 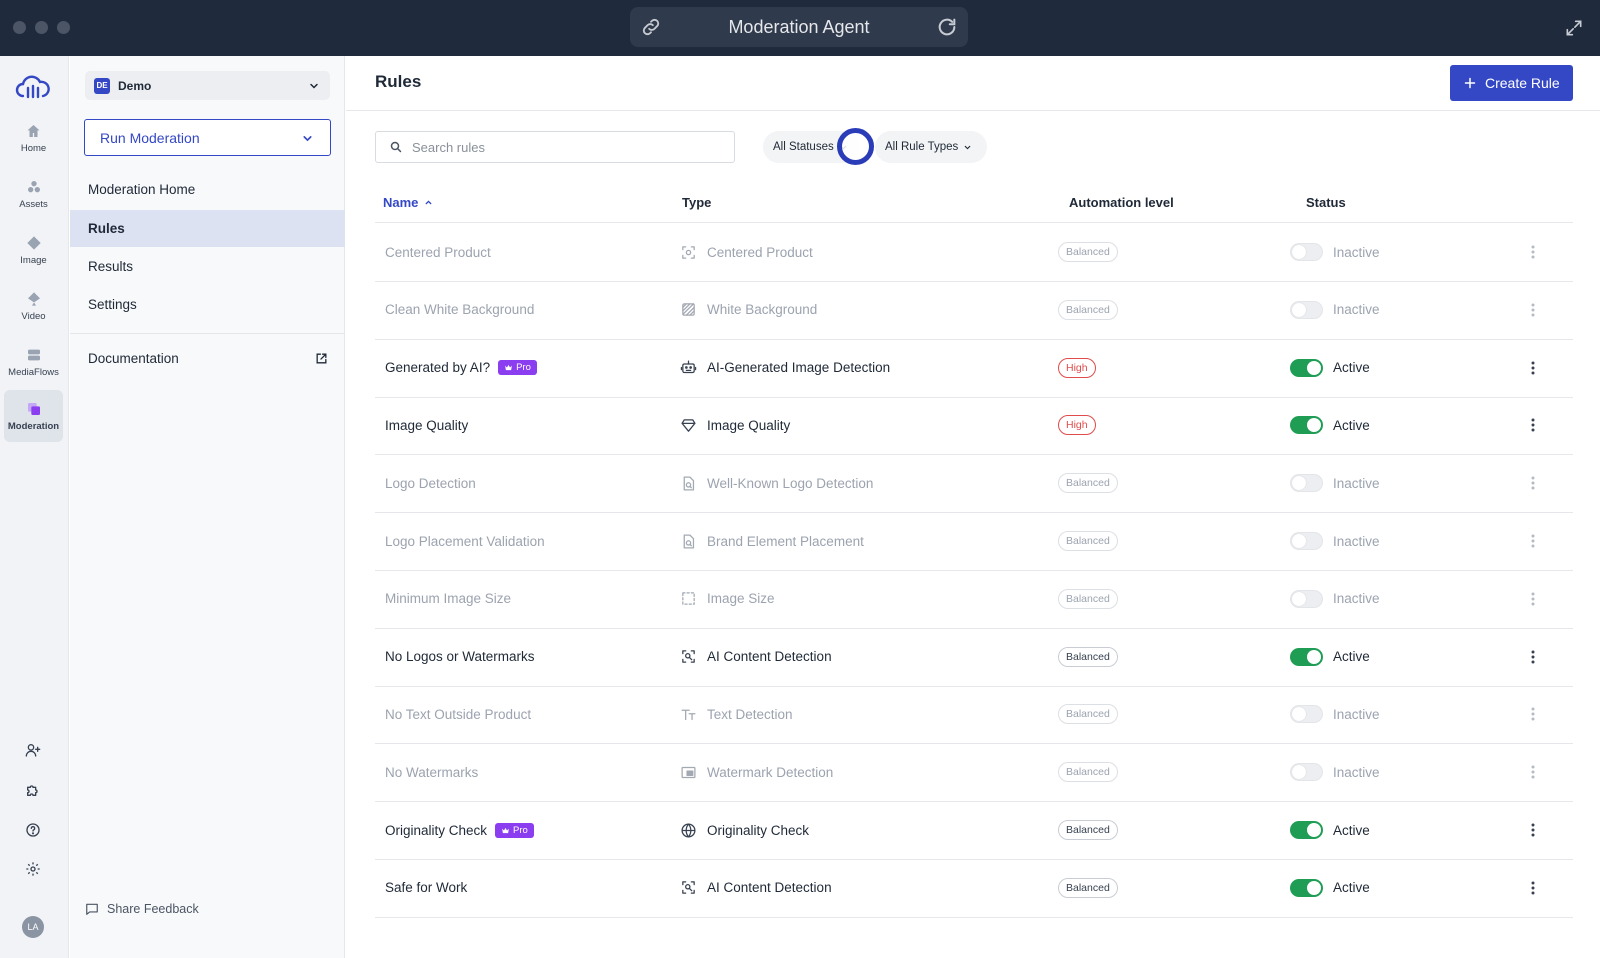 I want to click on create-rule-button: Create Rule, so click(x=1511, y=83).